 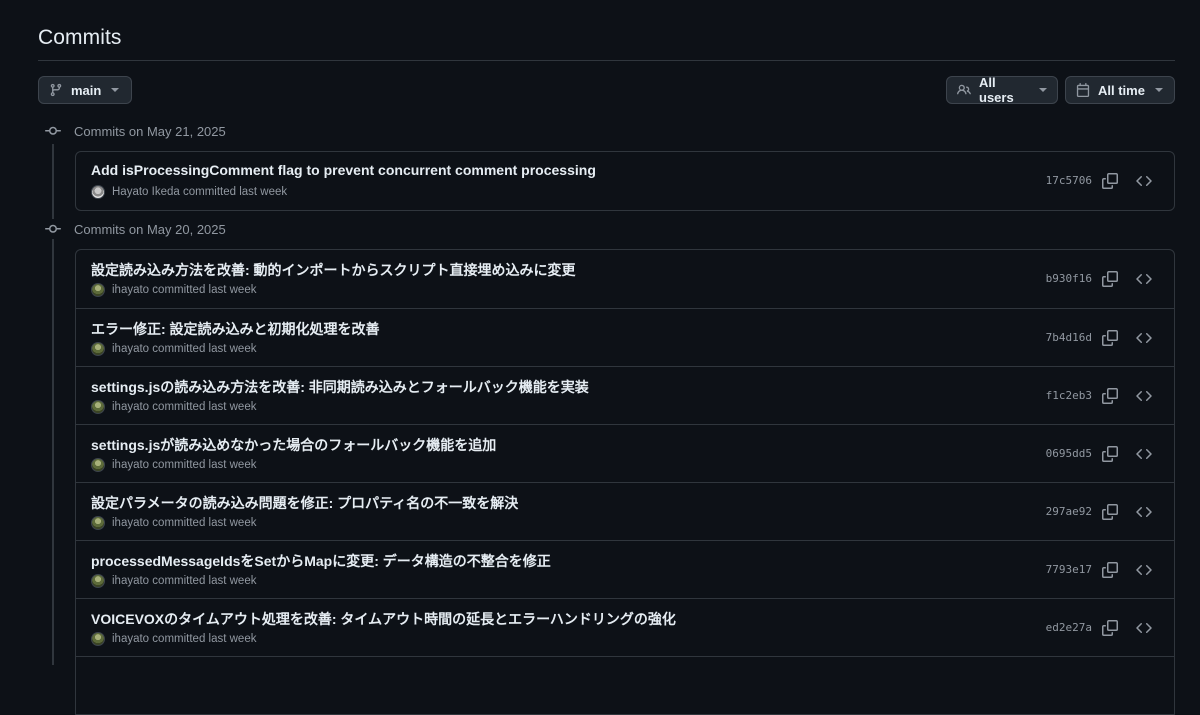 I want to click on commit-sha-link: 7793e17, so click(x=1069, y=569).